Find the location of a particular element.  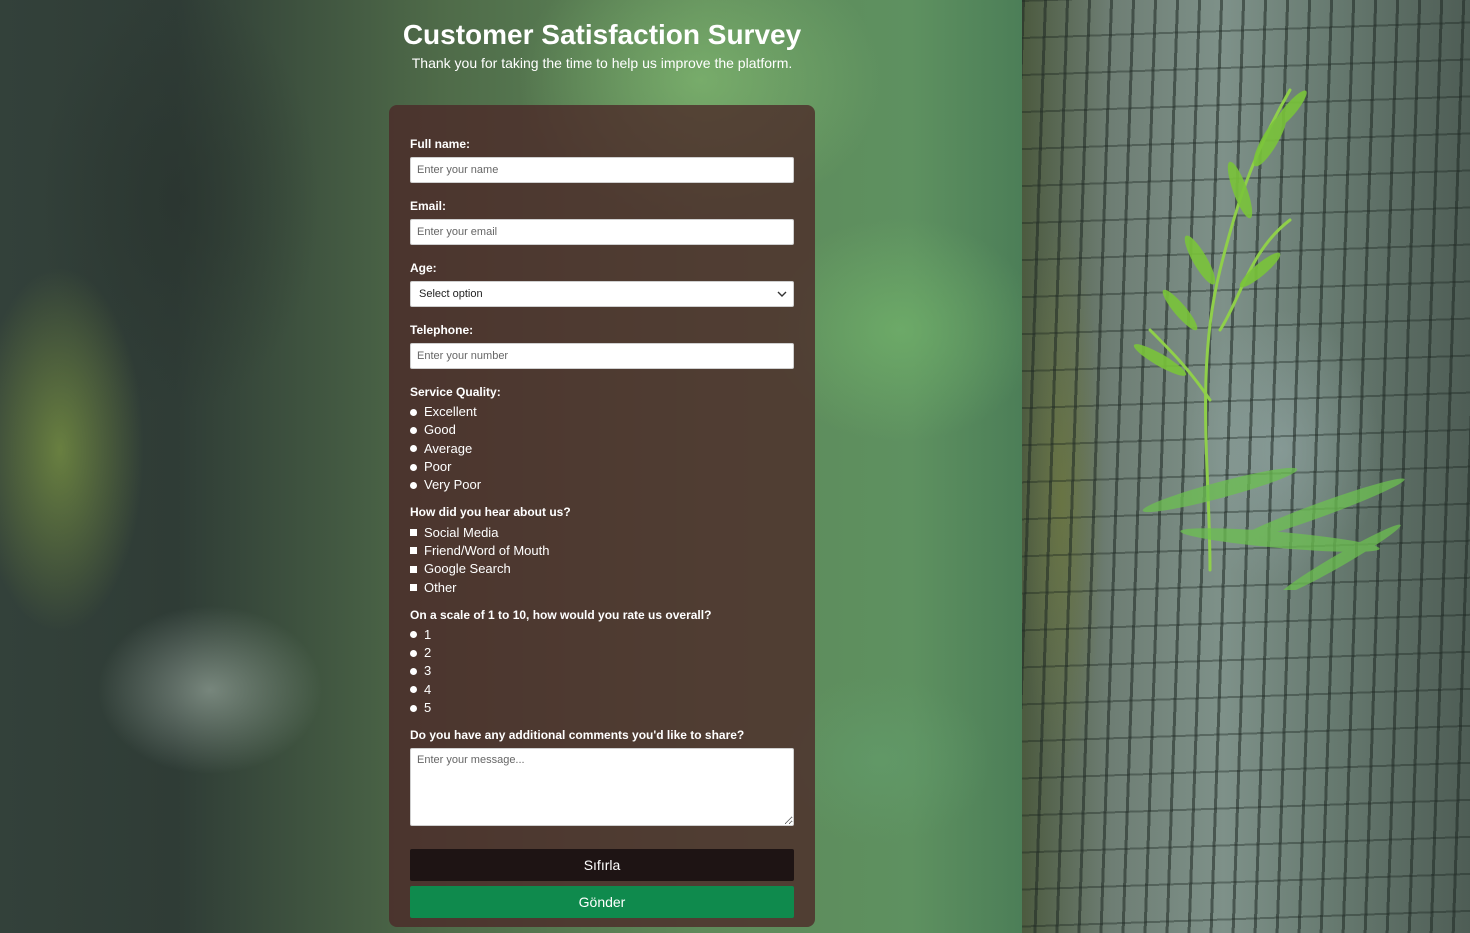

option-label: Excellent is located at coordinates (450, 412).